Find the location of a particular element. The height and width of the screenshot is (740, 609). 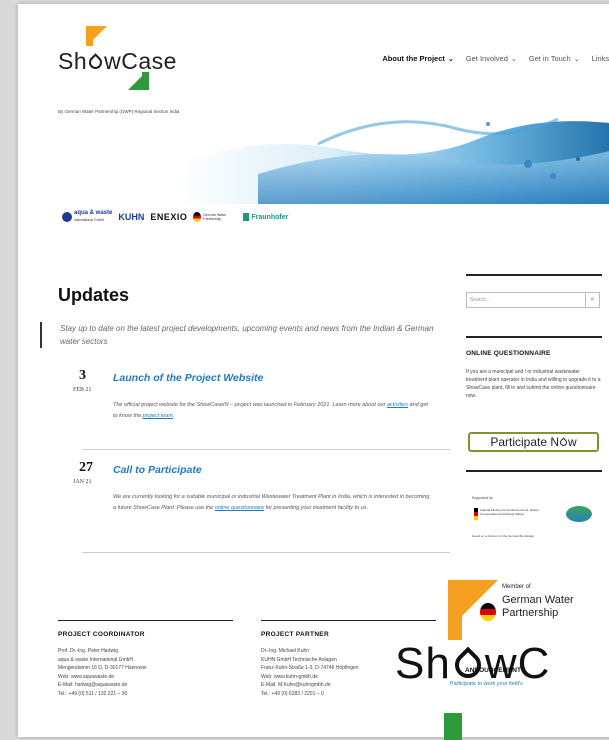

gwp-member-badge: Member of German Water Partnership is located at coordinates (538, 600).